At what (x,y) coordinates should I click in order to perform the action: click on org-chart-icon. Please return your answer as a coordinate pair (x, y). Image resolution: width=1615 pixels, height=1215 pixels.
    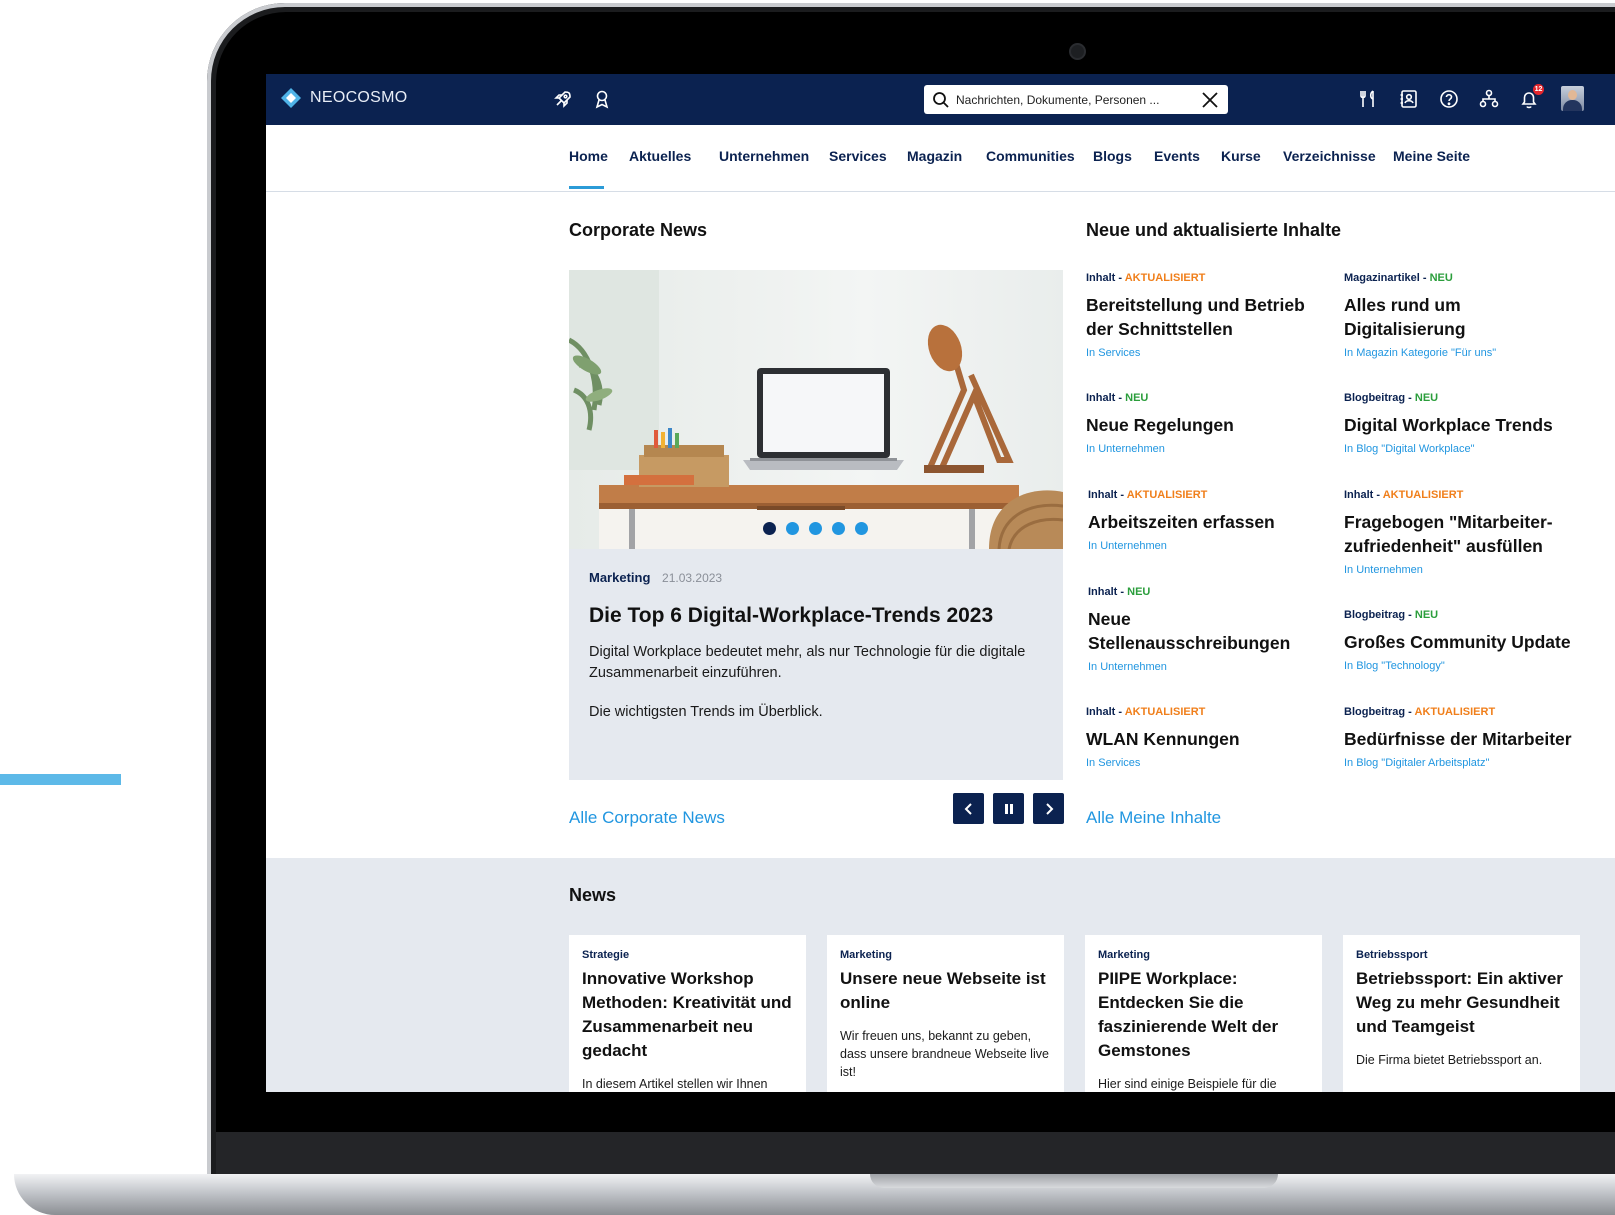
    Looking at the image, I should click on (1489, 99).